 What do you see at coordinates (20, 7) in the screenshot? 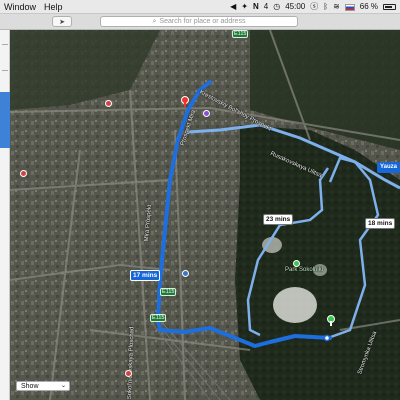
I see `menu-window: Window` at bounding box center [20, 7].